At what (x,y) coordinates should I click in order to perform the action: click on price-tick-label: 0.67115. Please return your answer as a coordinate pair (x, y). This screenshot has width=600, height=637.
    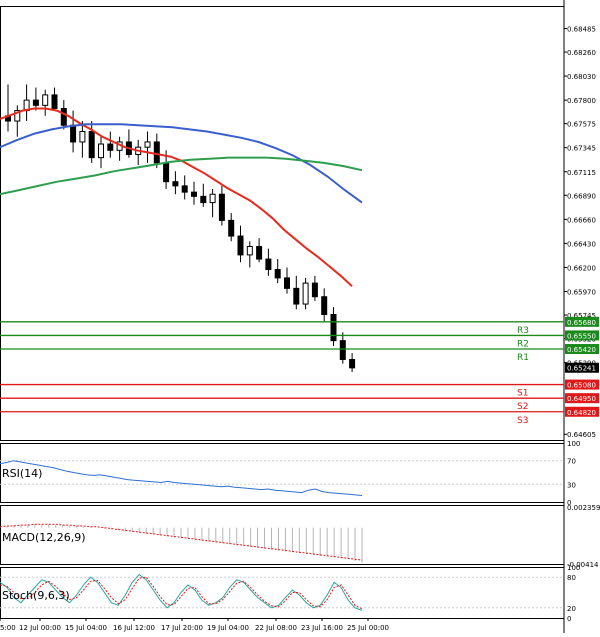
    Looking at the image, I should click on (581, 173).